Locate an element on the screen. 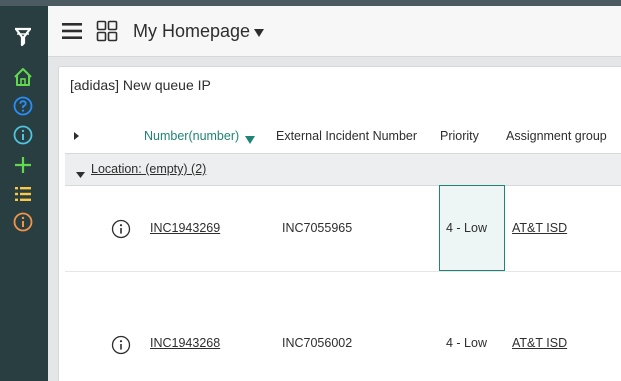  column-header-priority: Priority is located at coordinates (459, 136).